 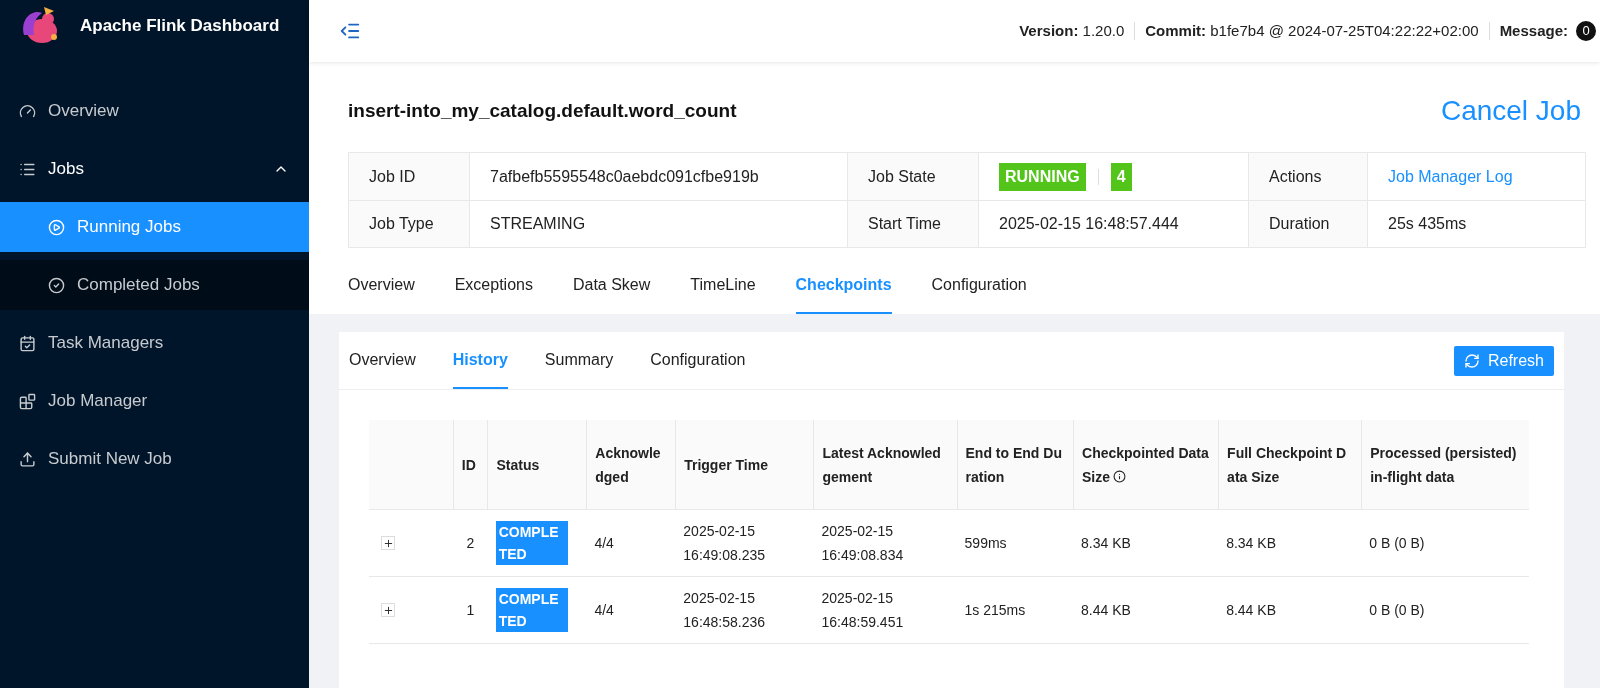 What do you see at coordinates (902, 176) in the screenshot?
I see `field-label: Job State` at bounding box center [902, 176].